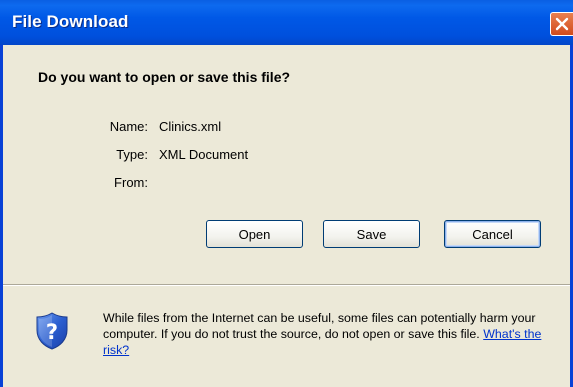  I want to click on dialog-question: Do you want to open or save this file?, so click(164, 77).